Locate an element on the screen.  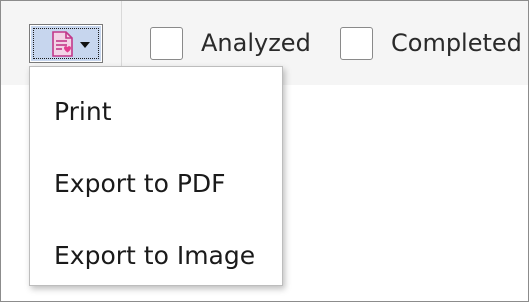
document-export-icon is located at coordinates (62, 44).